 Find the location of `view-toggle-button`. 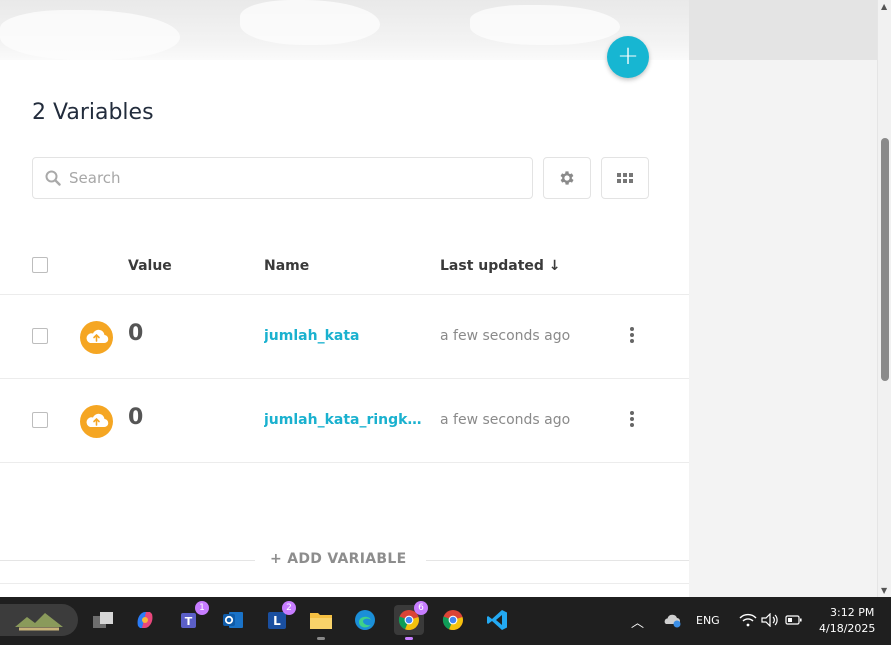

view-toggle-button is located at coordinates (625, 178).